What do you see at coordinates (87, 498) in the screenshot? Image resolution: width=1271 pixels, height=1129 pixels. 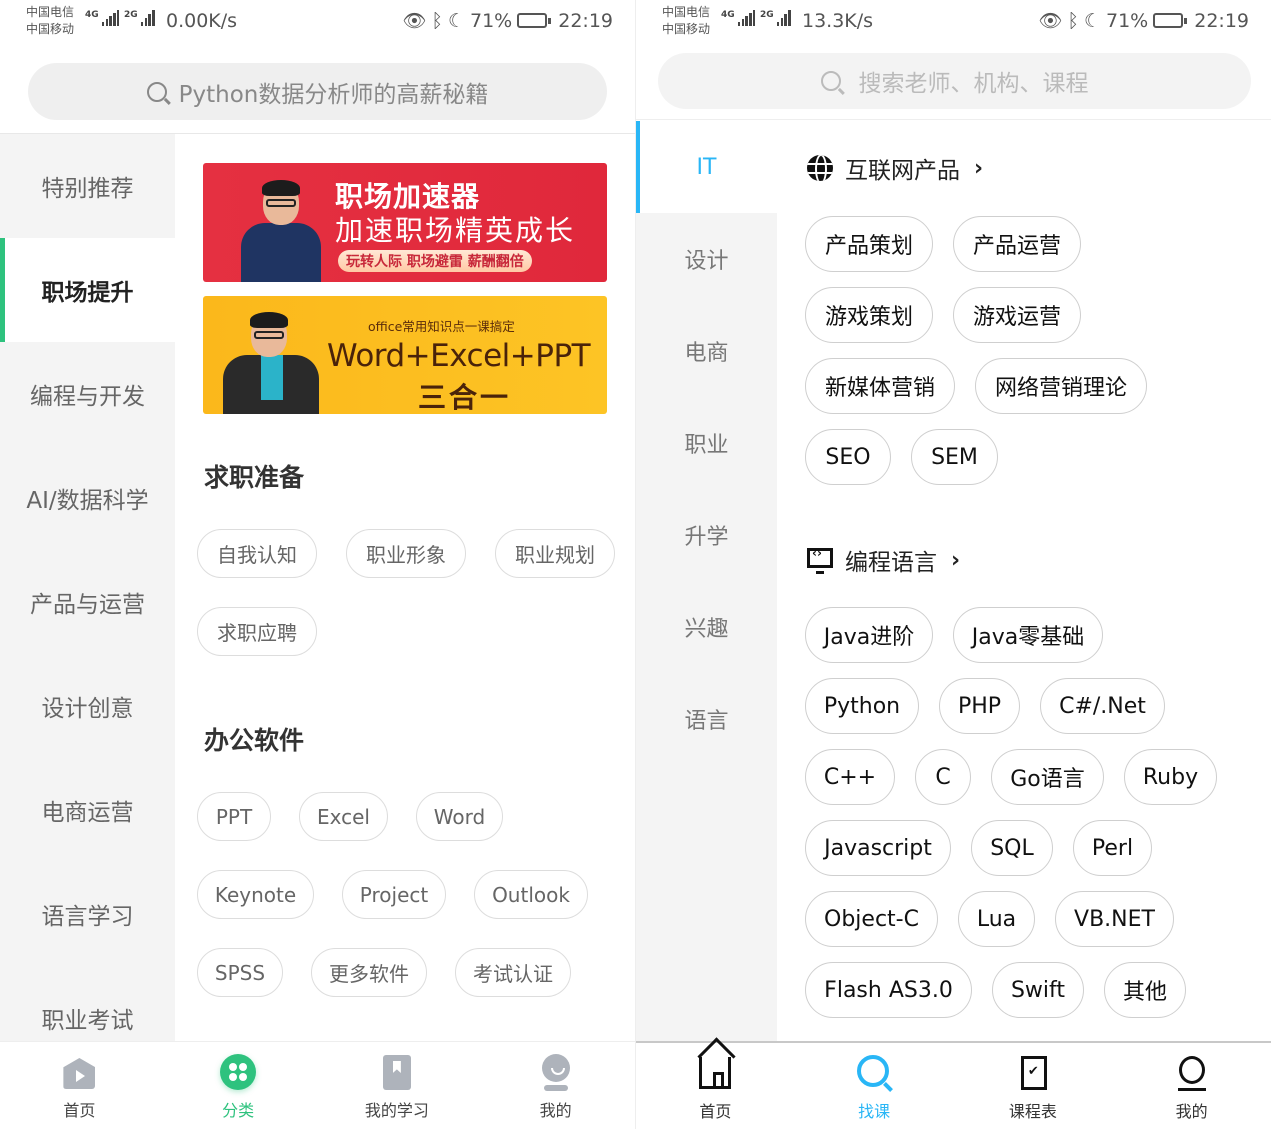 I see `sidebar-item: AI/数据科学` at bounding box center [87, 498].